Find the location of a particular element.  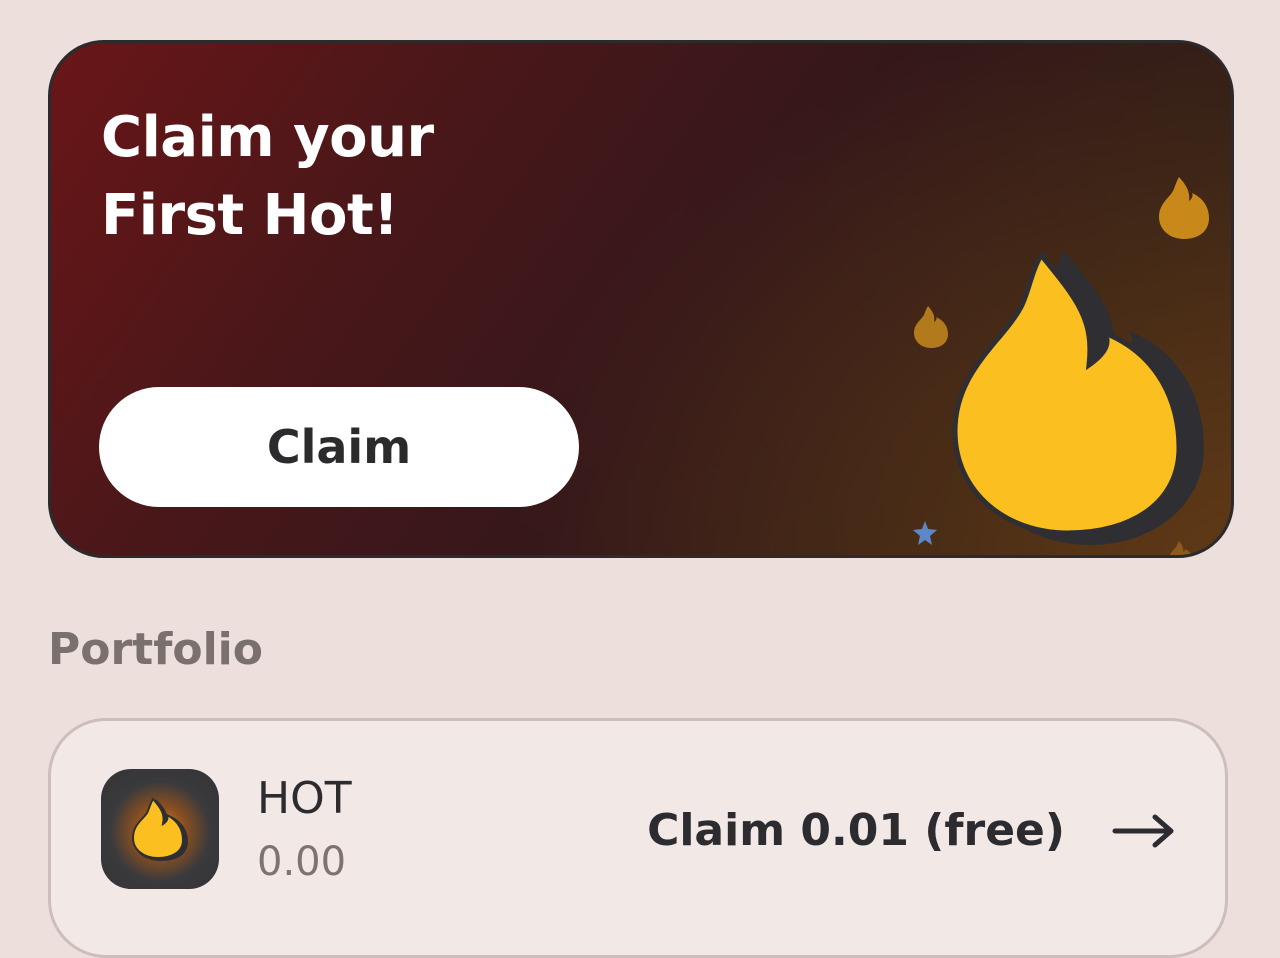

claim-button: Claim is located at coordinates (339, 447).